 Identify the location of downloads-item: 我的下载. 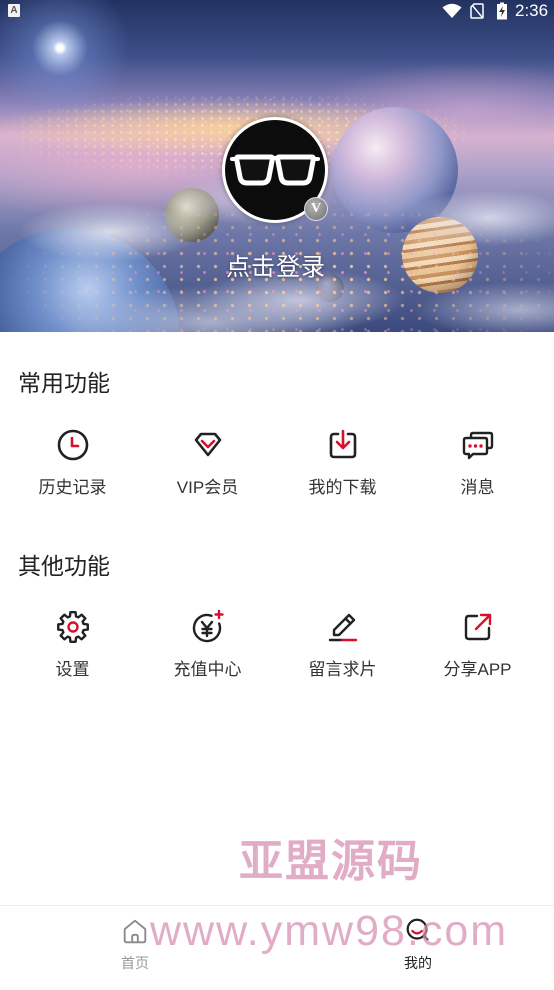
(342, 463).